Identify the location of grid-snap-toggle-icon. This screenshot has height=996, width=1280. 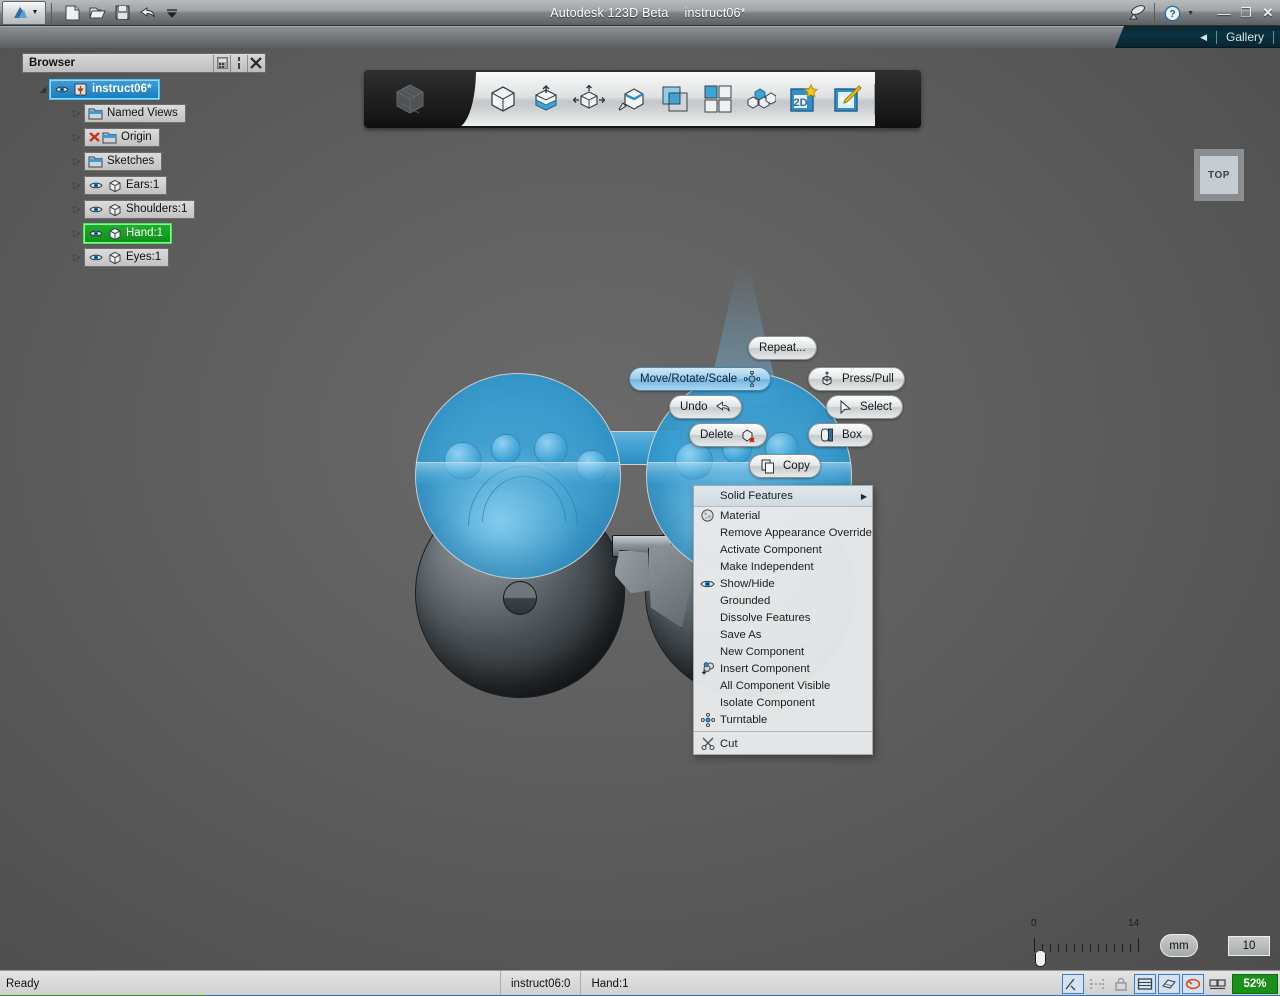
(1145, 984).